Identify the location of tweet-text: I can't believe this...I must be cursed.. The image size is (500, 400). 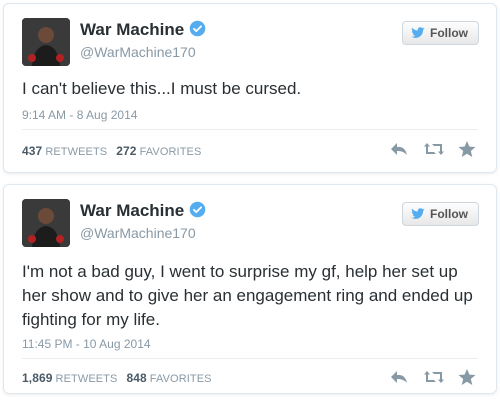
(162, 88).